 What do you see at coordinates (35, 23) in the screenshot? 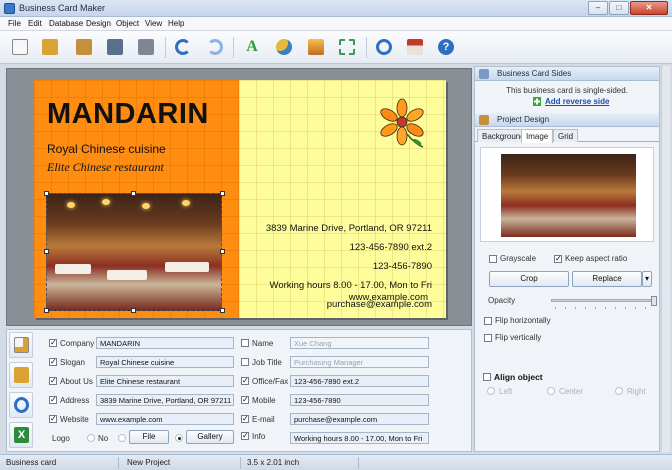
I see `menu-edit: Edit` at bounding box center [35, 23].